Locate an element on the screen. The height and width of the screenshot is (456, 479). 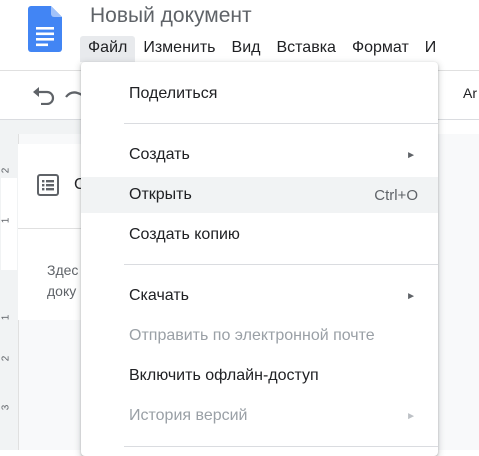
menu-item-label: Включить офлайн-доступ is located at coordinates (224, 375).